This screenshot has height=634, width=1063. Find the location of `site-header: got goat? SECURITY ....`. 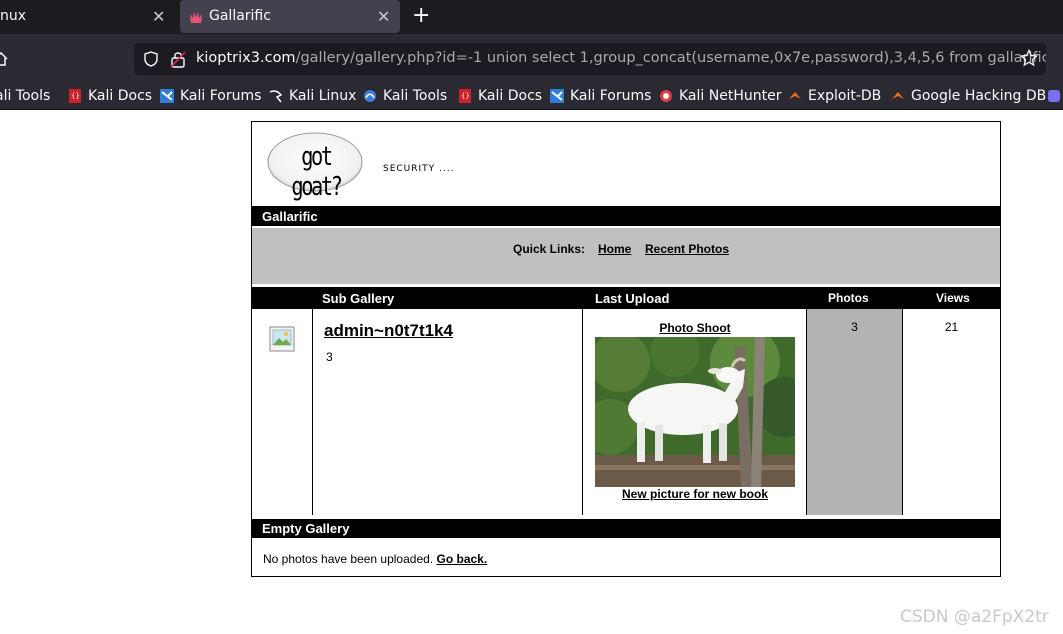

site-header: got goat? SECURITY .... is located at coordinates (626, 162).